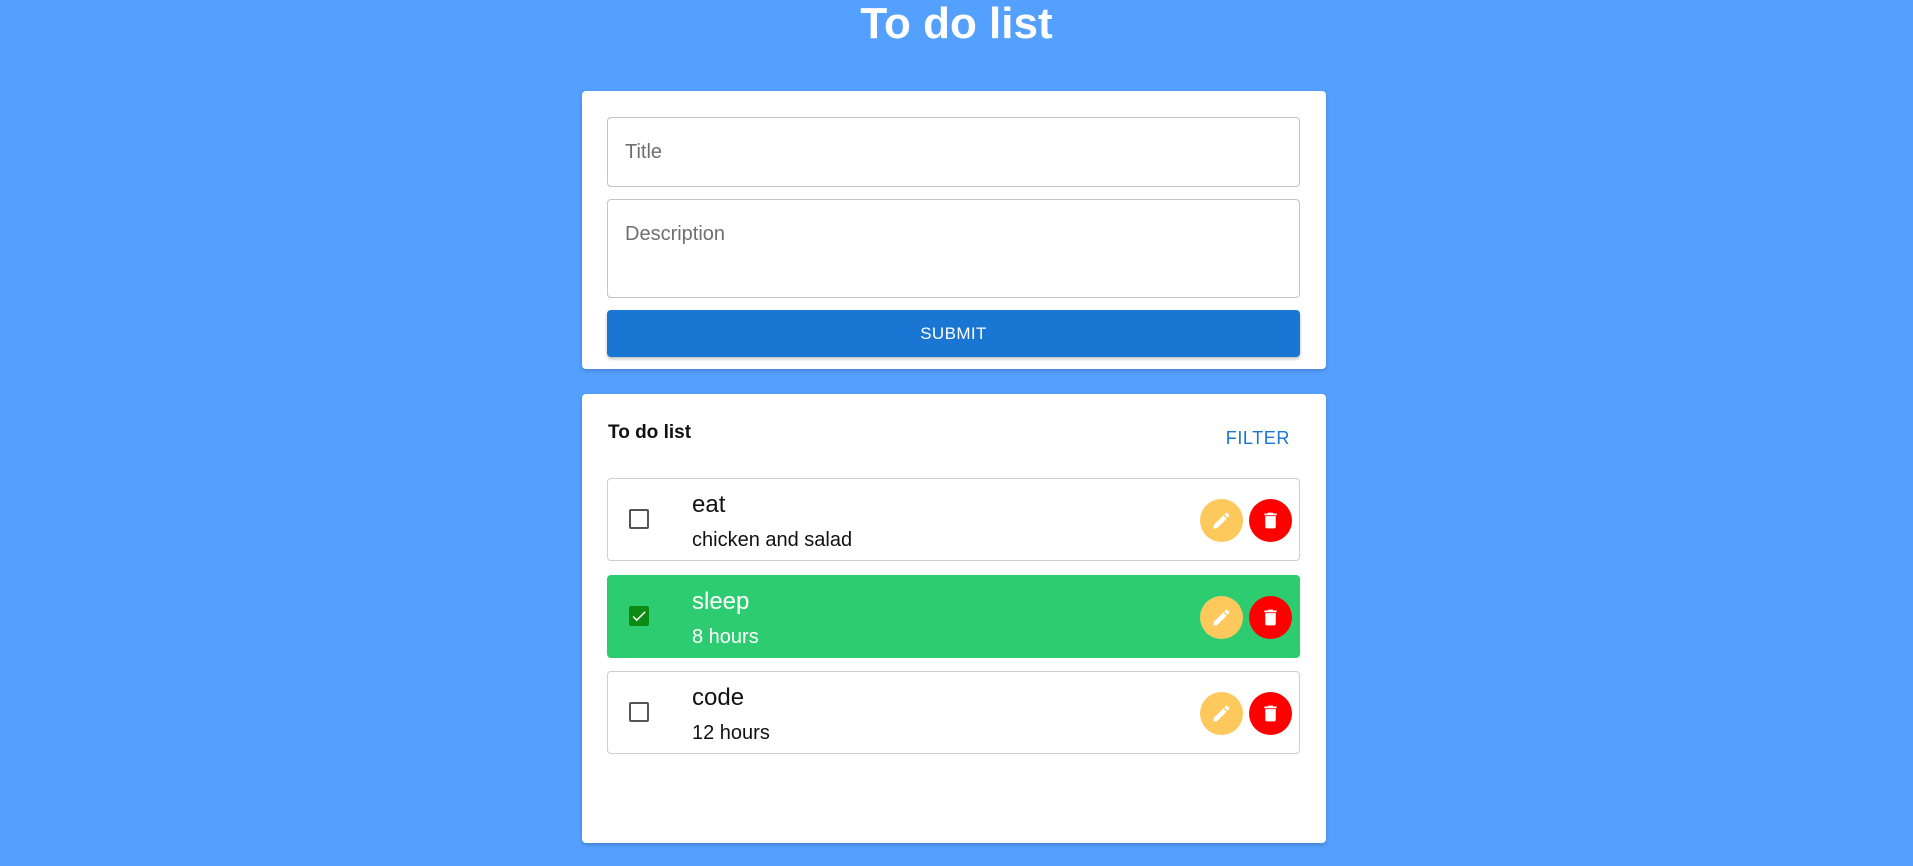 The height and width of the screenshot is (866, 1913). I want to click on todo-item-code: code 12 hours, so click(953, 712).